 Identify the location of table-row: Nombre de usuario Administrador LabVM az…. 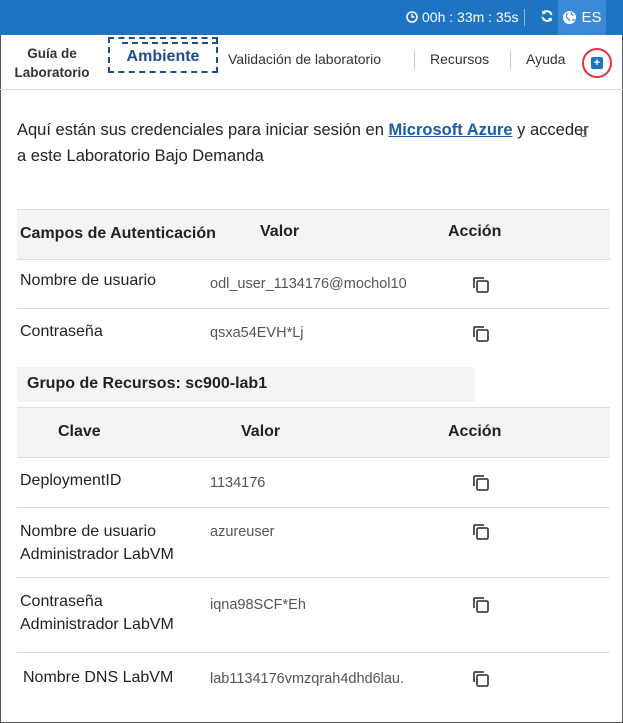
(313, 542).